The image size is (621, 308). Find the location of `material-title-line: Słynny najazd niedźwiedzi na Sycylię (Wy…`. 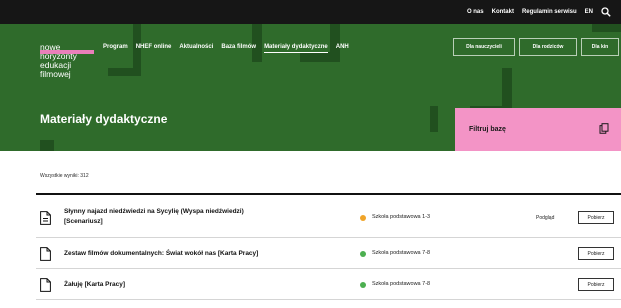

material-title-line: Słynny najazd niedźwiedzi na Sycylię (Wy… is located at coordinates (154, 211).